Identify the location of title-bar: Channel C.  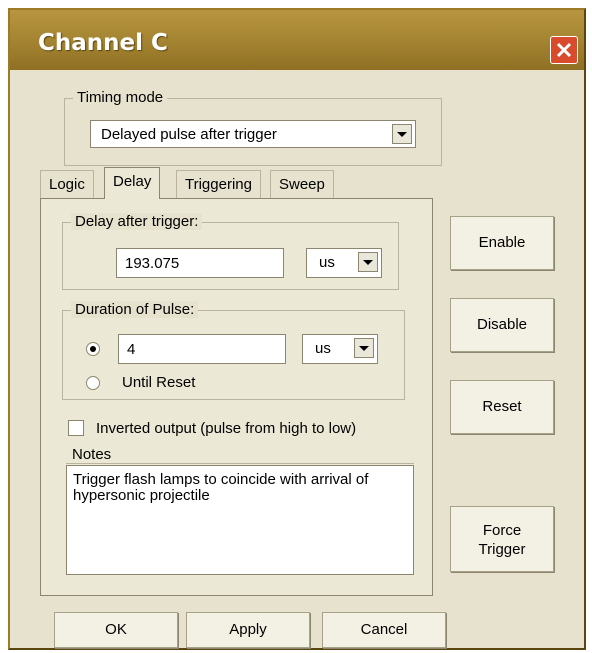
(297, 40).